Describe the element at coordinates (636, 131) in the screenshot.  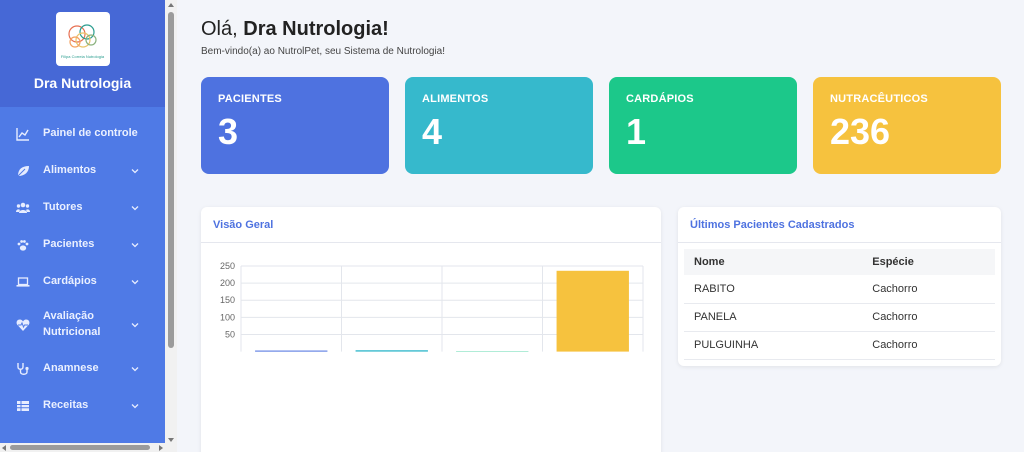
I see `stat-card-value: 1` at that location.